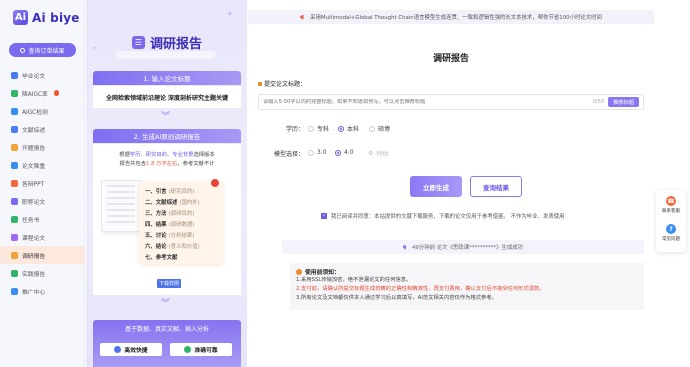 The width and height of the screenshot is (690, 367). I want to click on outline-row: 三、方法 (调研目的), so click(170, 213).